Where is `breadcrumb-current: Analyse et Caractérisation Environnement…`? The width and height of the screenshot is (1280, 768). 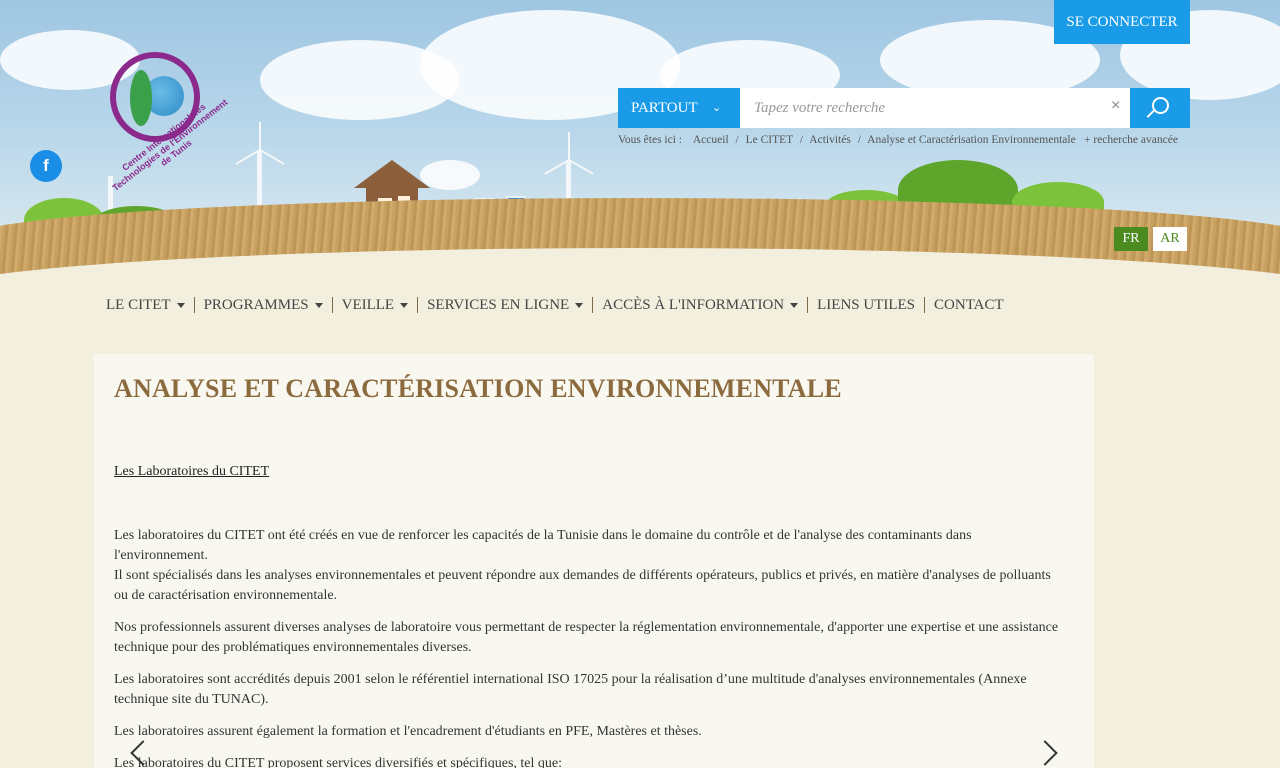 breadcrumb-current: Analyse et Caractérisation Environnement… is located at coordinates (971, 140).